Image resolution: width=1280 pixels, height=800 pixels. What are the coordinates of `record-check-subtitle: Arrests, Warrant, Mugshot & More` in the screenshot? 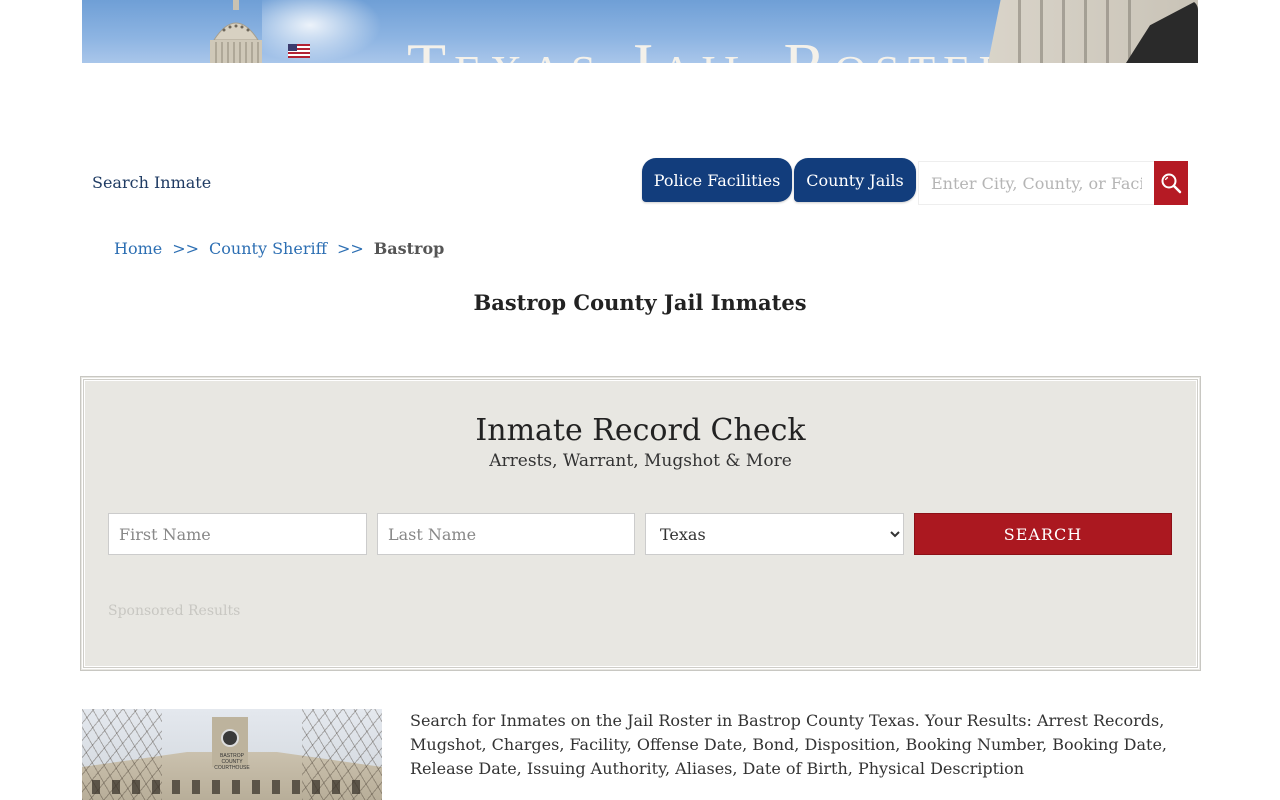 It's located at (640, 461).